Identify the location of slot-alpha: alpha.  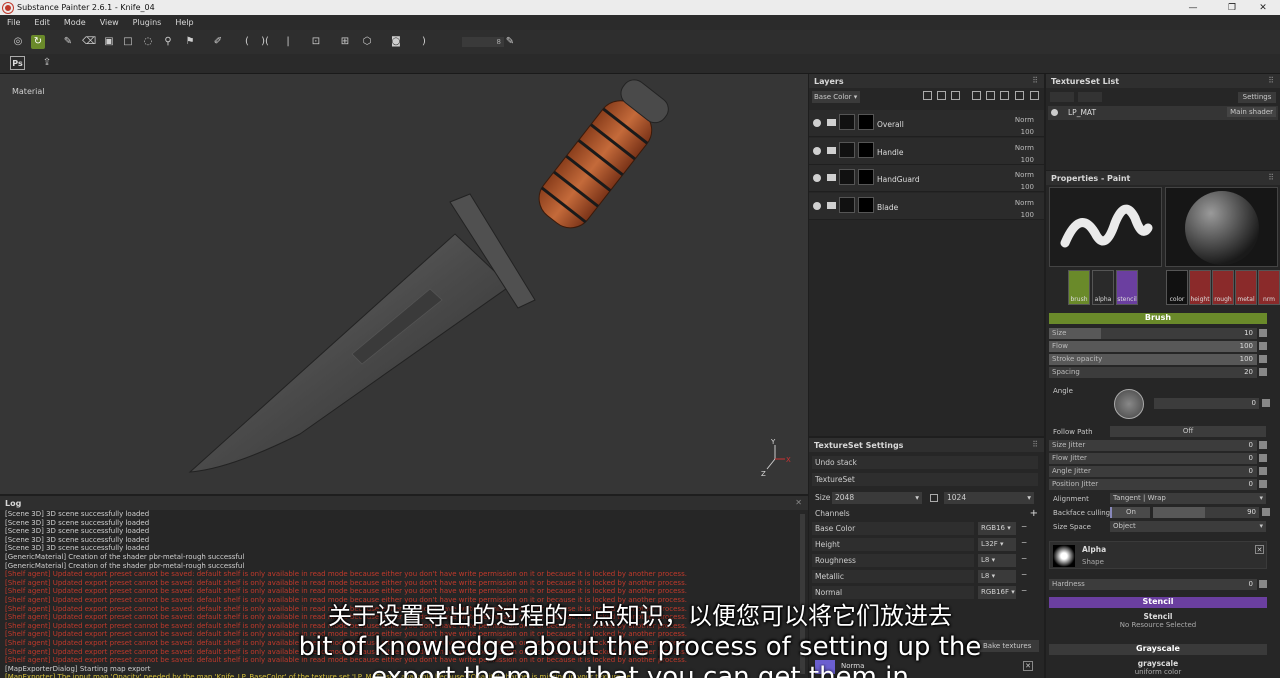
(1103, 287).